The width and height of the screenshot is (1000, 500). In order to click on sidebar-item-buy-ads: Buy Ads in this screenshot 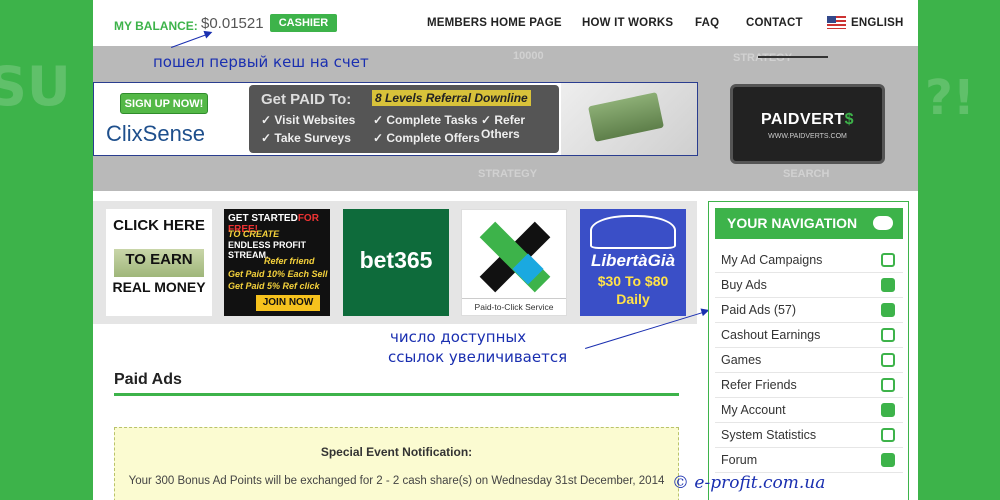, I will do `click(809, 285)`.